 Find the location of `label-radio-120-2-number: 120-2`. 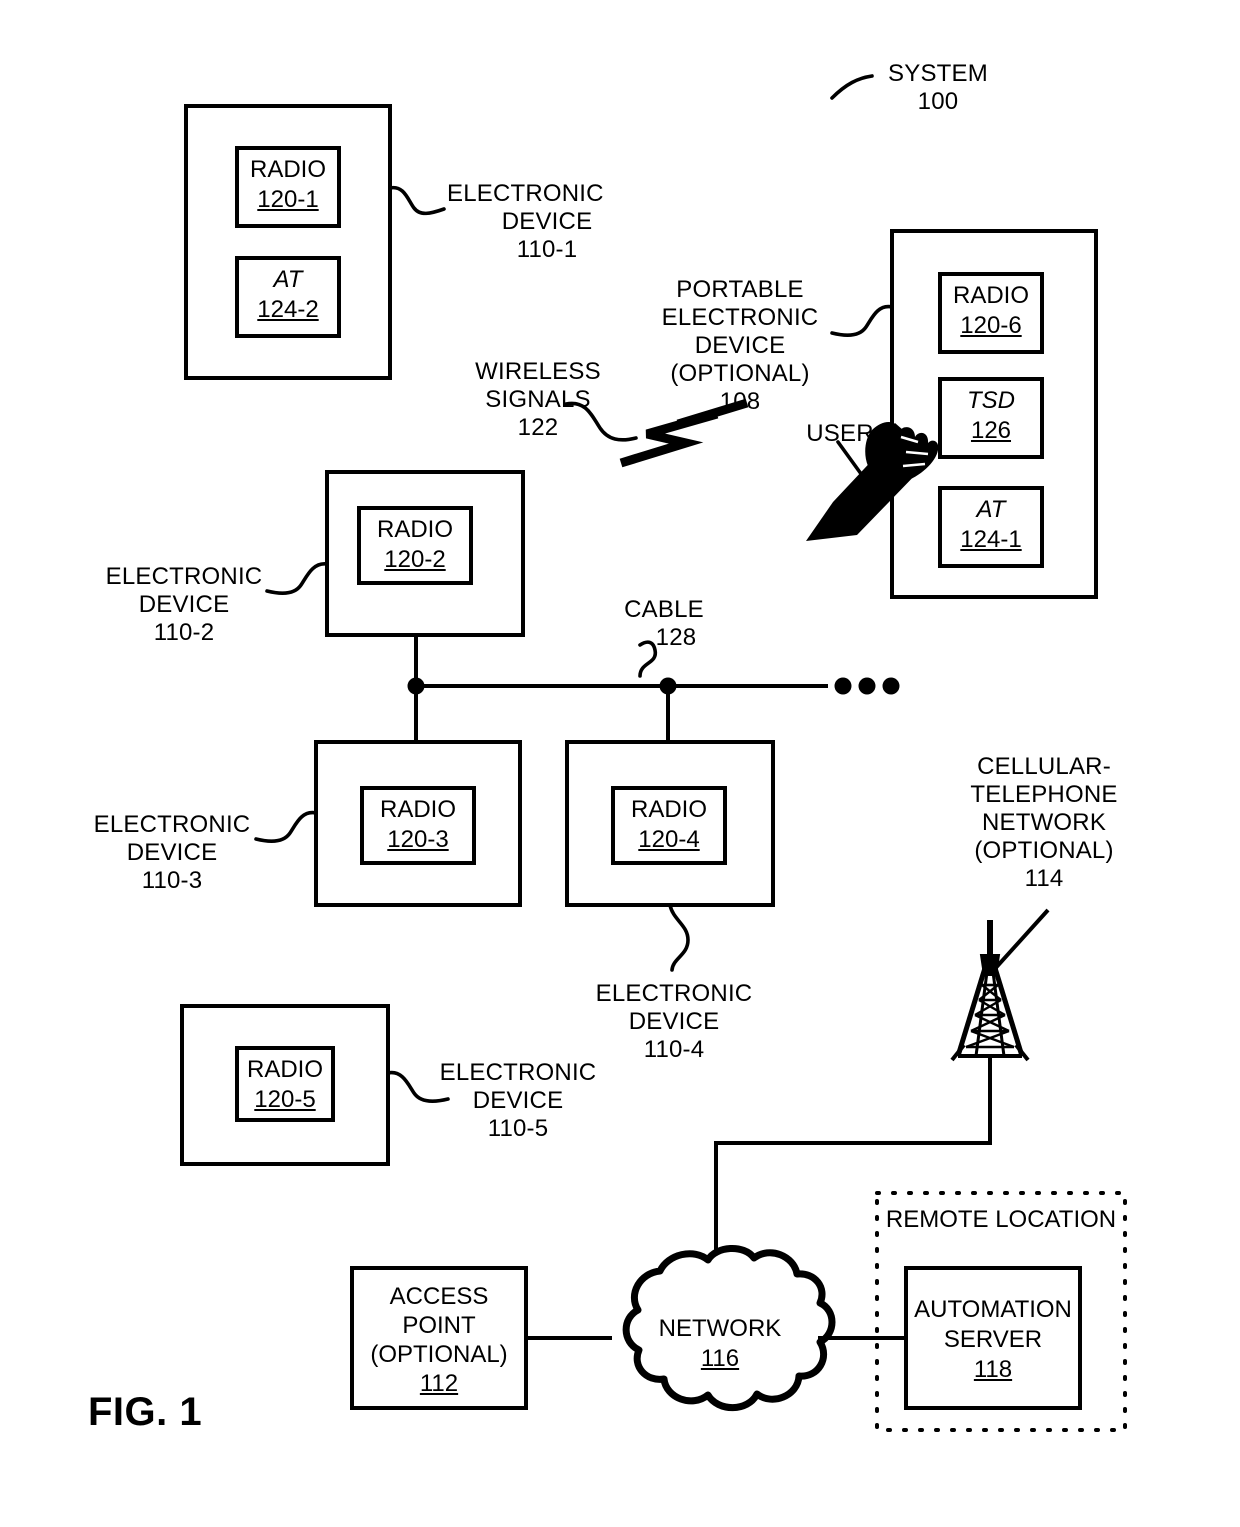

label-radio-120-2-number: 120-2 is located at coordinates (415, 559).